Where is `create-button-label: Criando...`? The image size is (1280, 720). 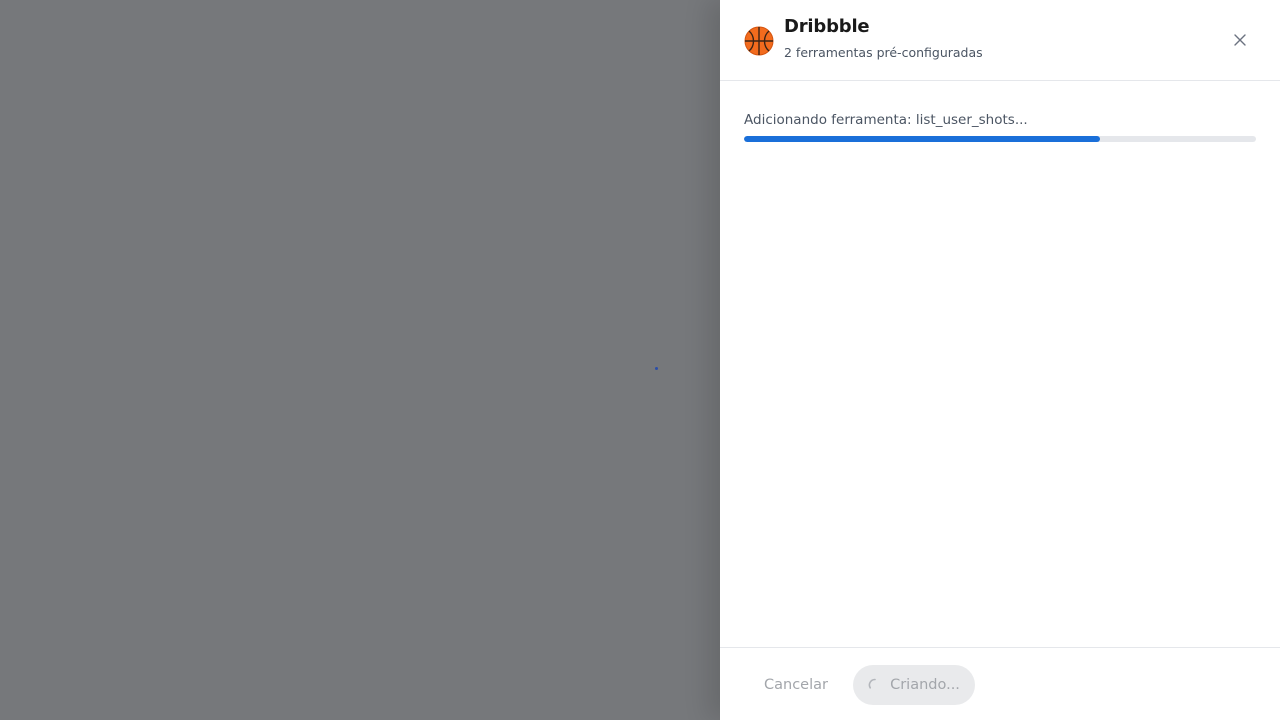 create-button-label: Criando... is located at coordinates (925, 685).